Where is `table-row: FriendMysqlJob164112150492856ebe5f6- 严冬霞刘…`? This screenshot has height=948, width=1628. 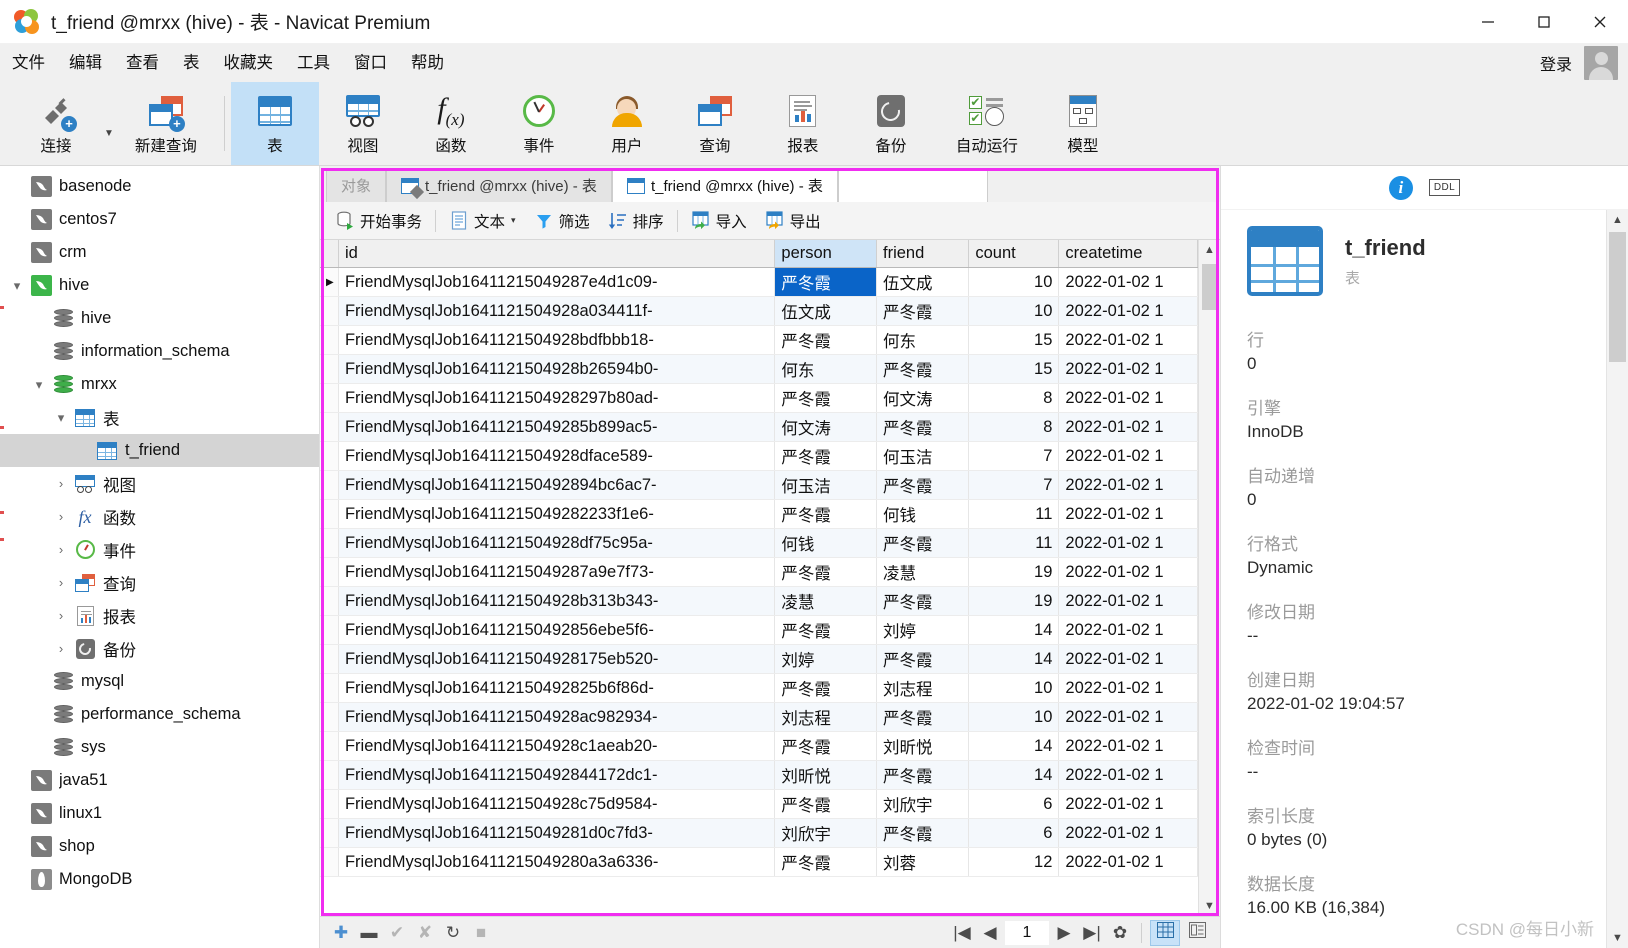
table-row: FriendMysqlJob164112150492856ebe5f6- 严冬霞刘… is located at coordinates (759, 630).